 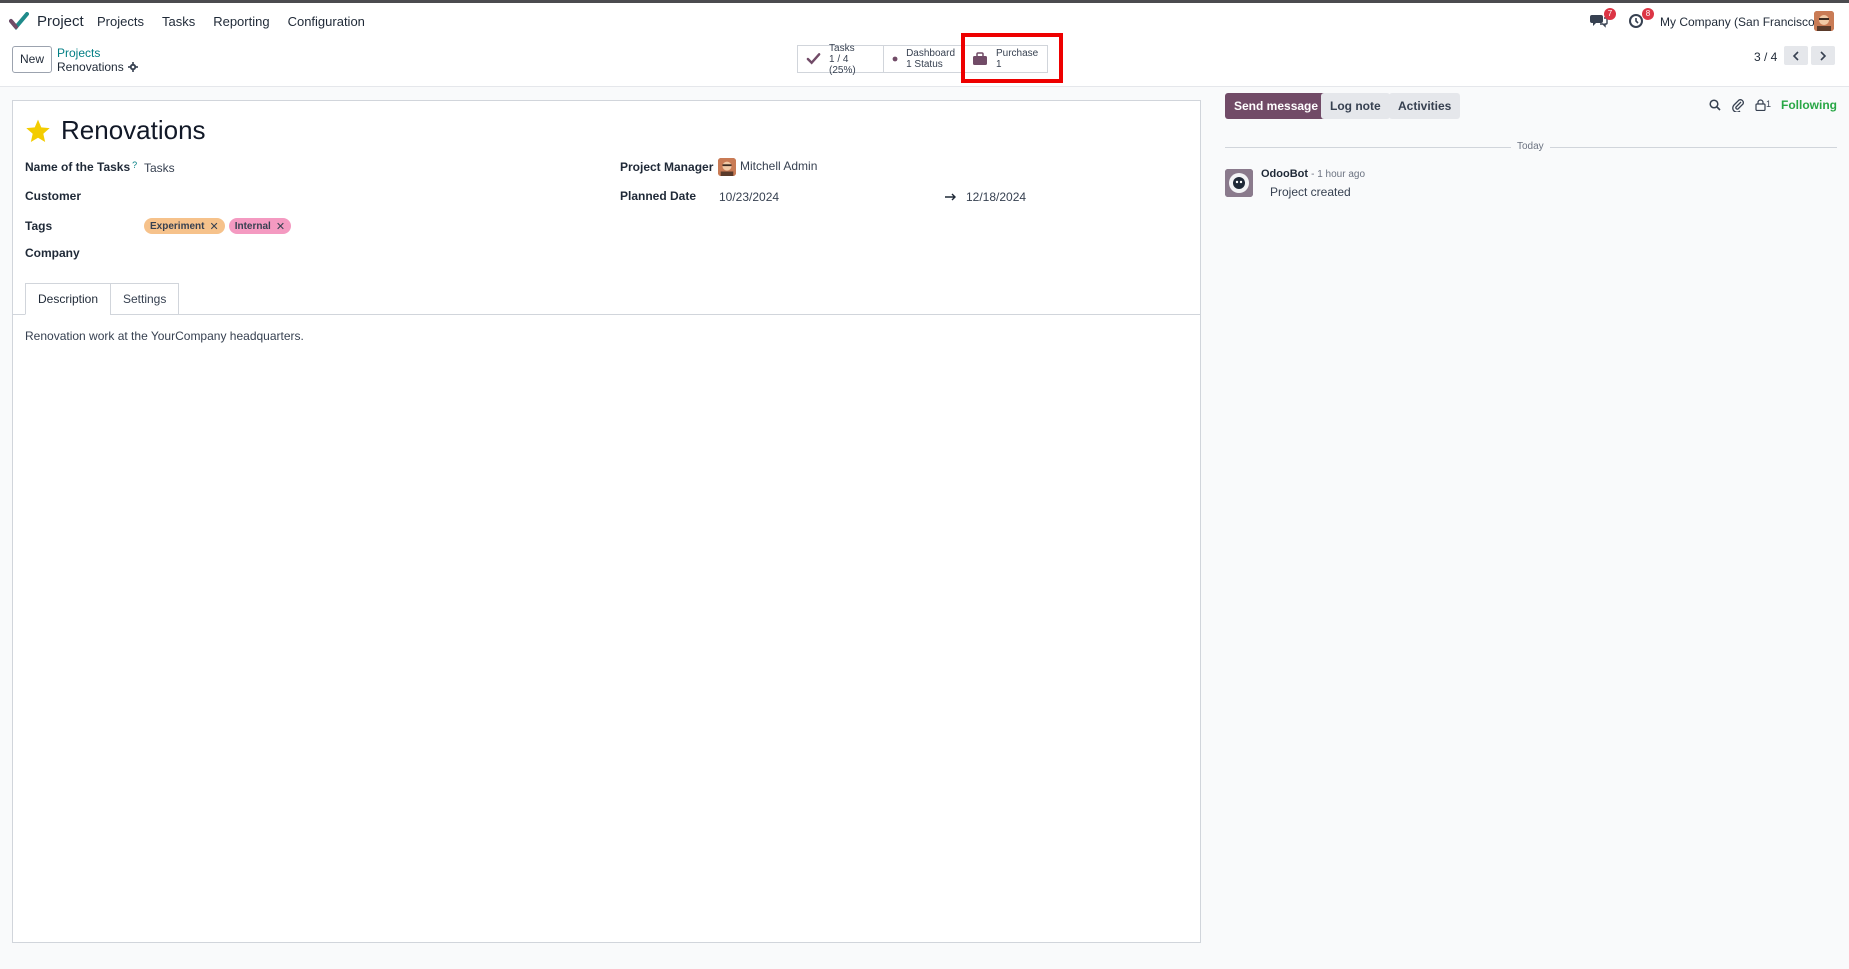 I want to click on chevron-right-icon, so click(x=1823, y=55).